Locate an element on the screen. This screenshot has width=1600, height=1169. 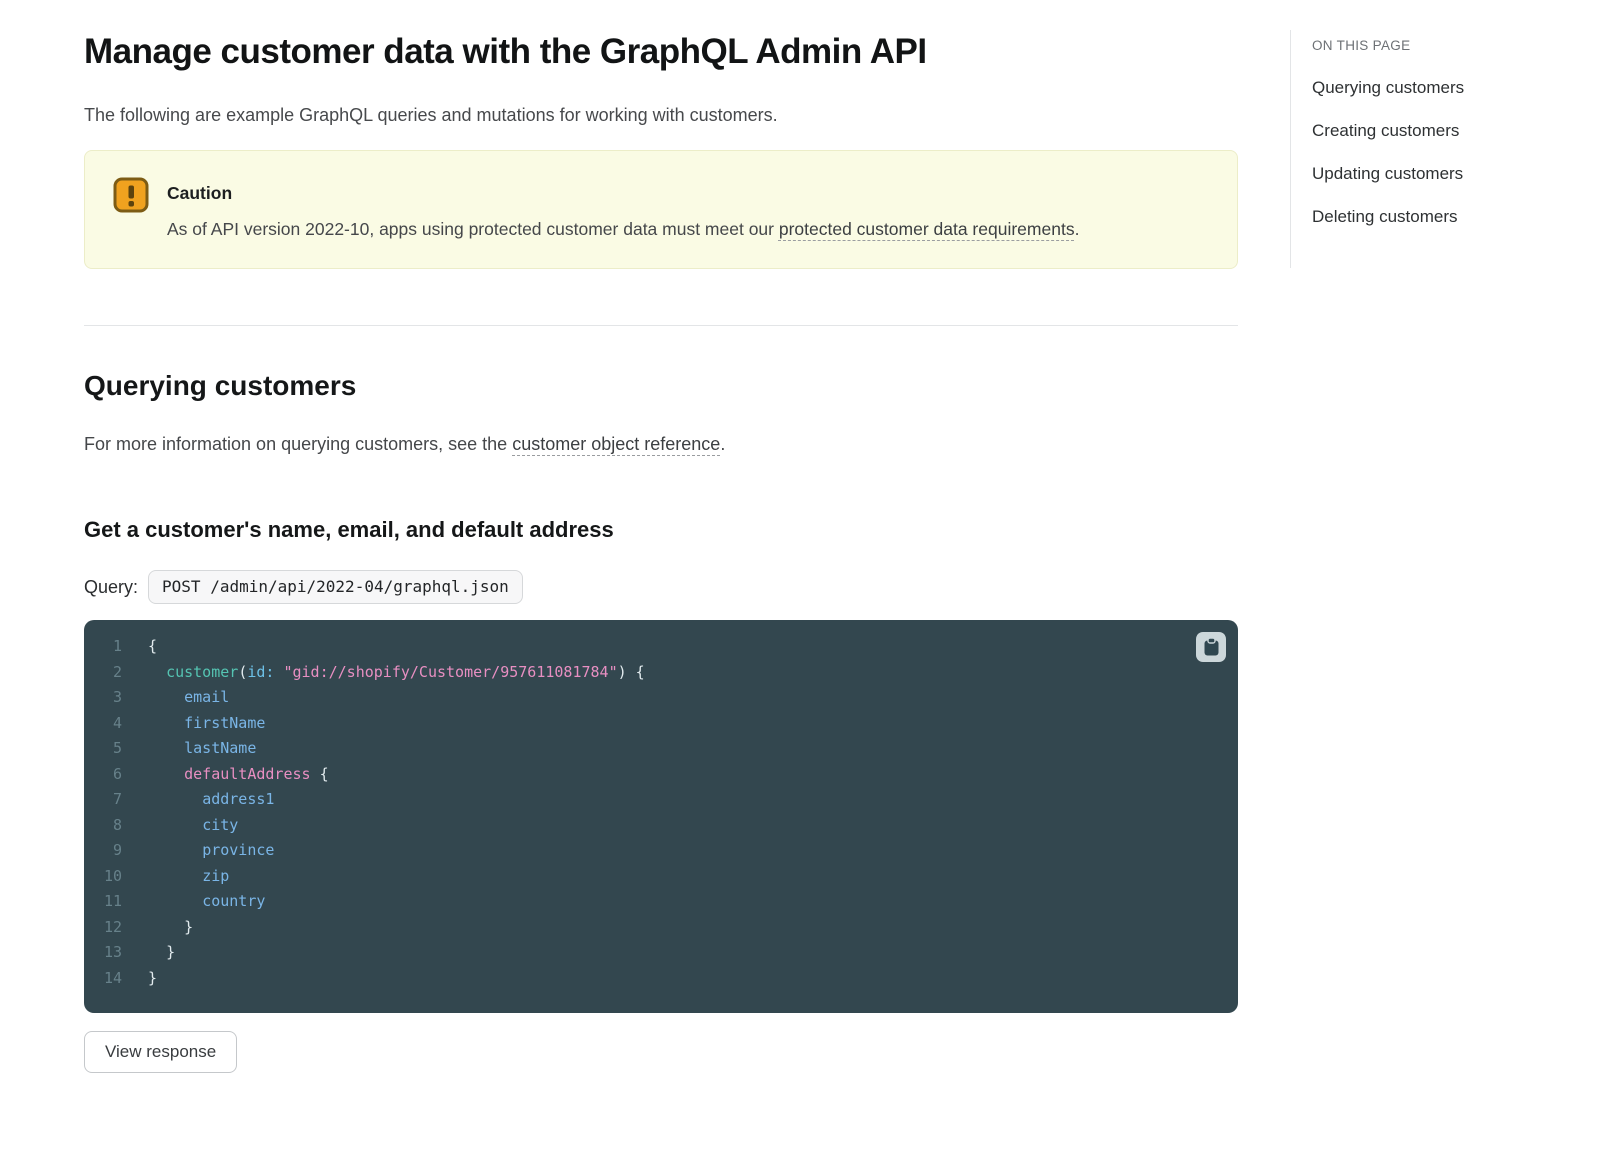
code-line-content: province is located at coordinates (211, 850).